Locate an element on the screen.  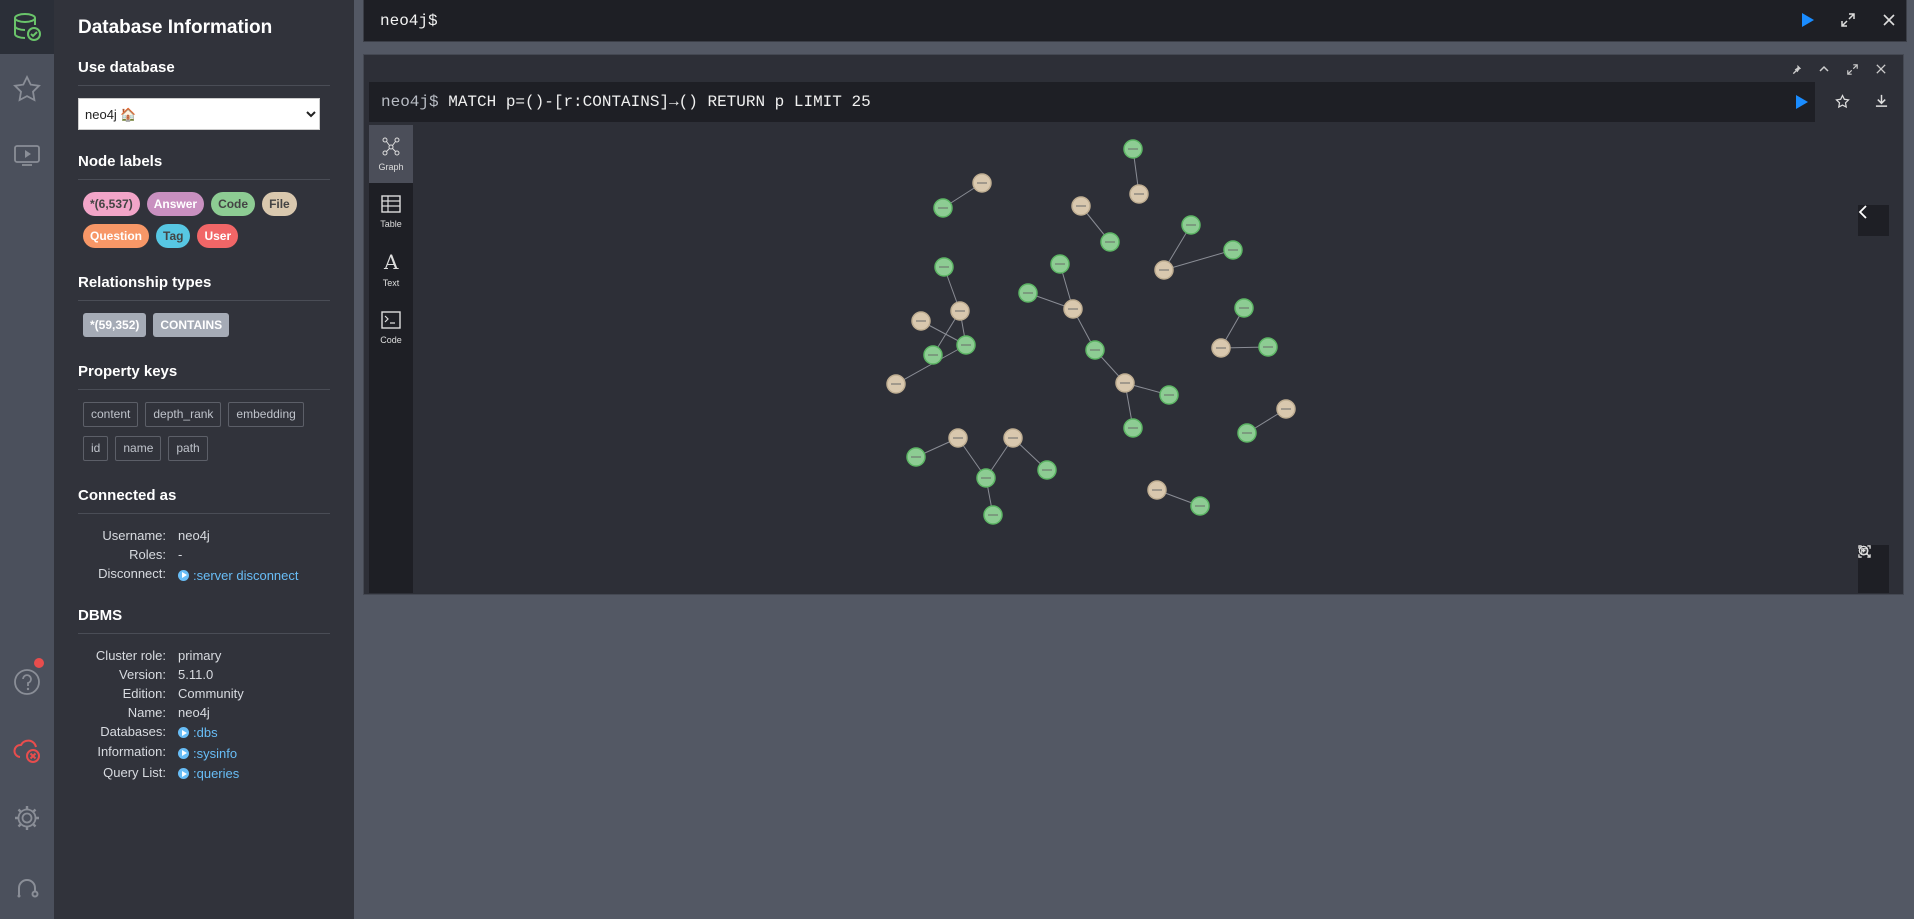
svg-text: A is located at coordinates (391, 262).